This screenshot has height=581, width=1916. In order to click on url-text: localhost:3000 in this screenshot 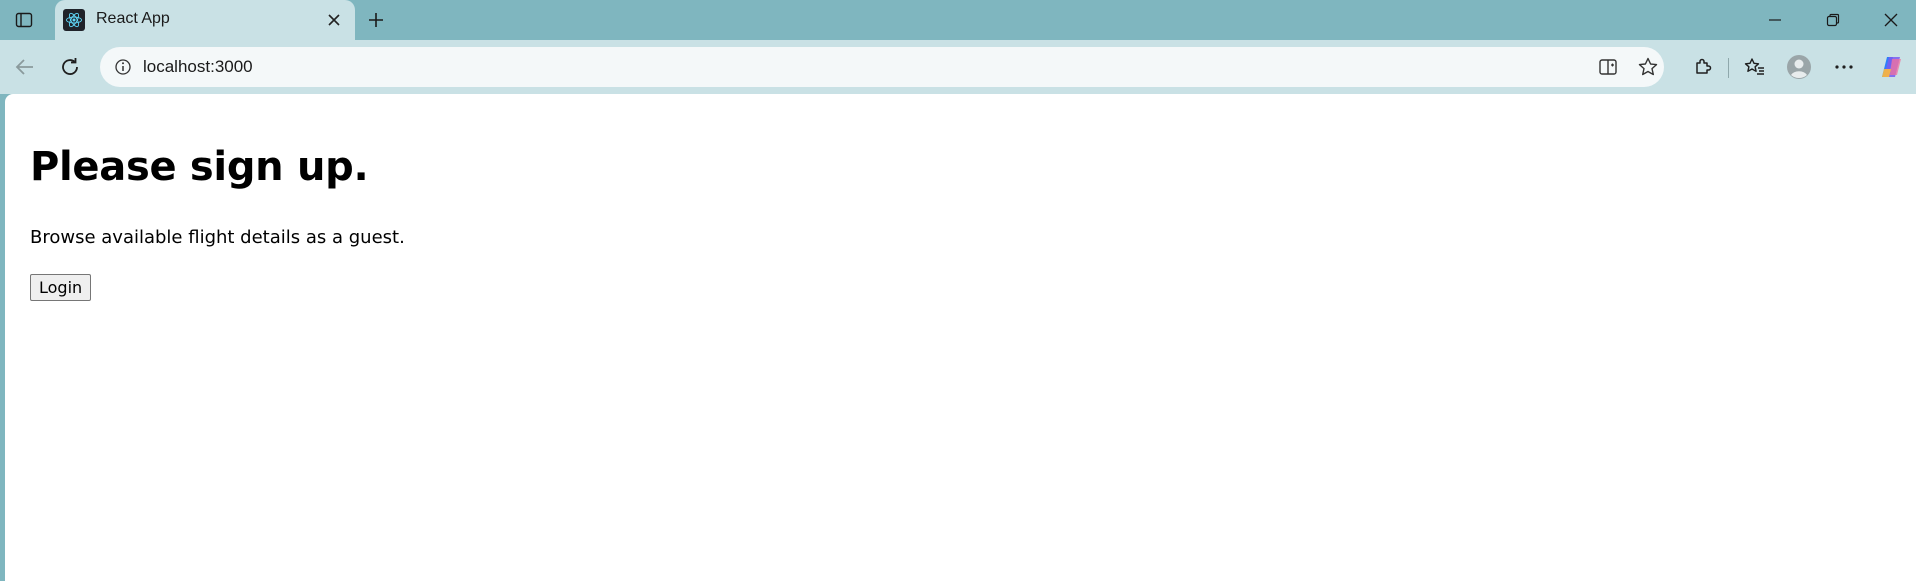, I will do `click(198, 67)`.